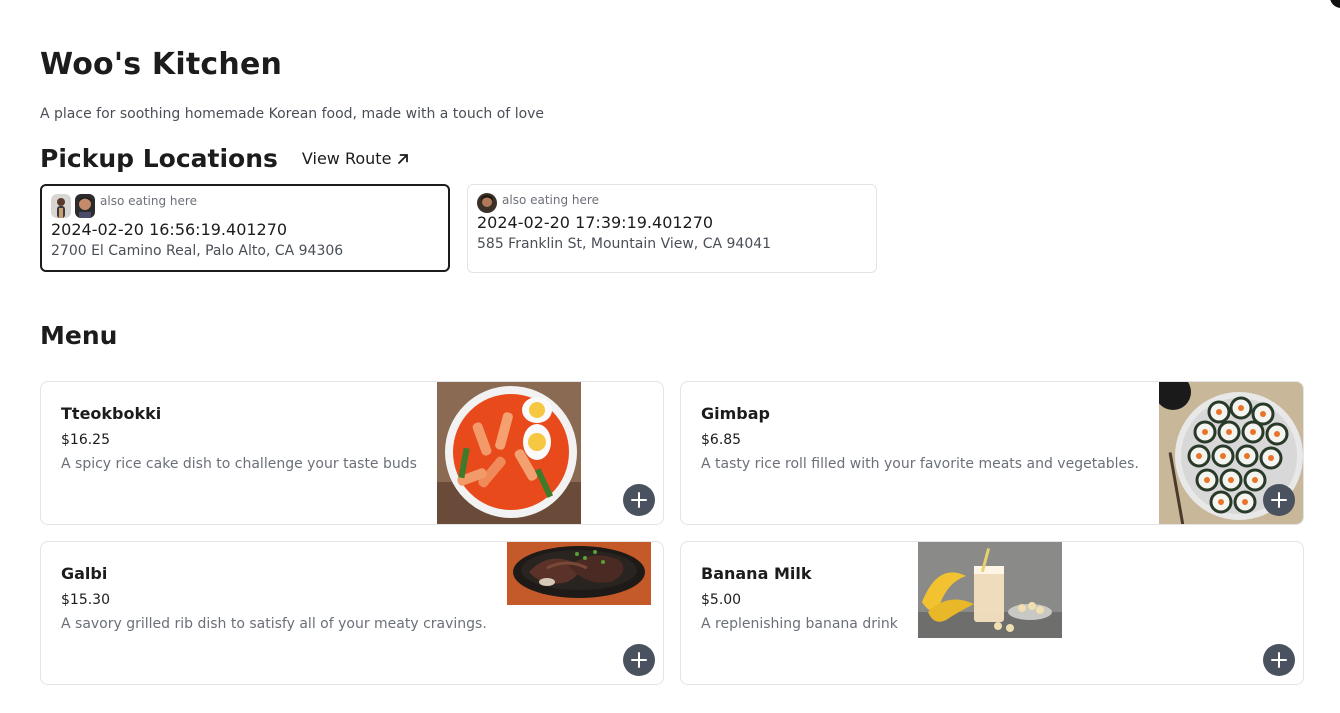 The image size is (1340, 713). What do you see at coordinates (799, 624) in the screenshot?
I see `menu-item-description: A replenishing banana drink` at bounding box center [799, 624].